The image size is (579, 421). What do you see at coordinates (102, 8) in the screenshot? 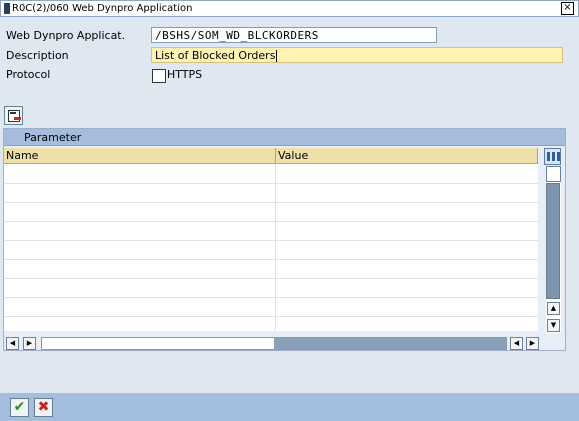
I see `window-title: R0C(2)/060 Web Dynpro Application` at bounding box center [102, 8].